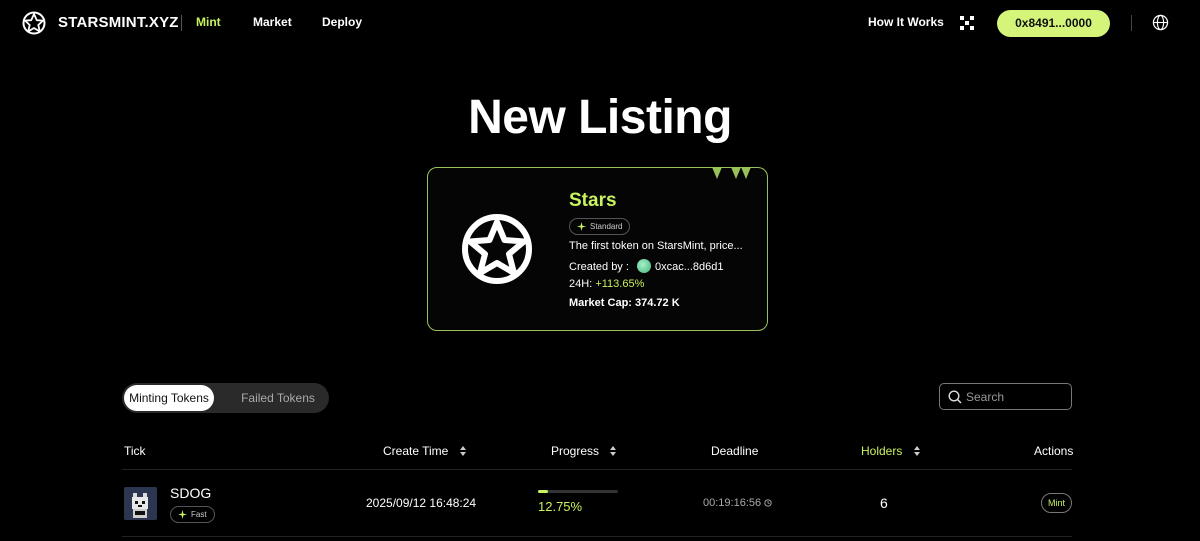 Image resolution: width=1200 pixels, height=541 pixels. I want to click on how-it-works-link: How It Works, so click(906, 22).